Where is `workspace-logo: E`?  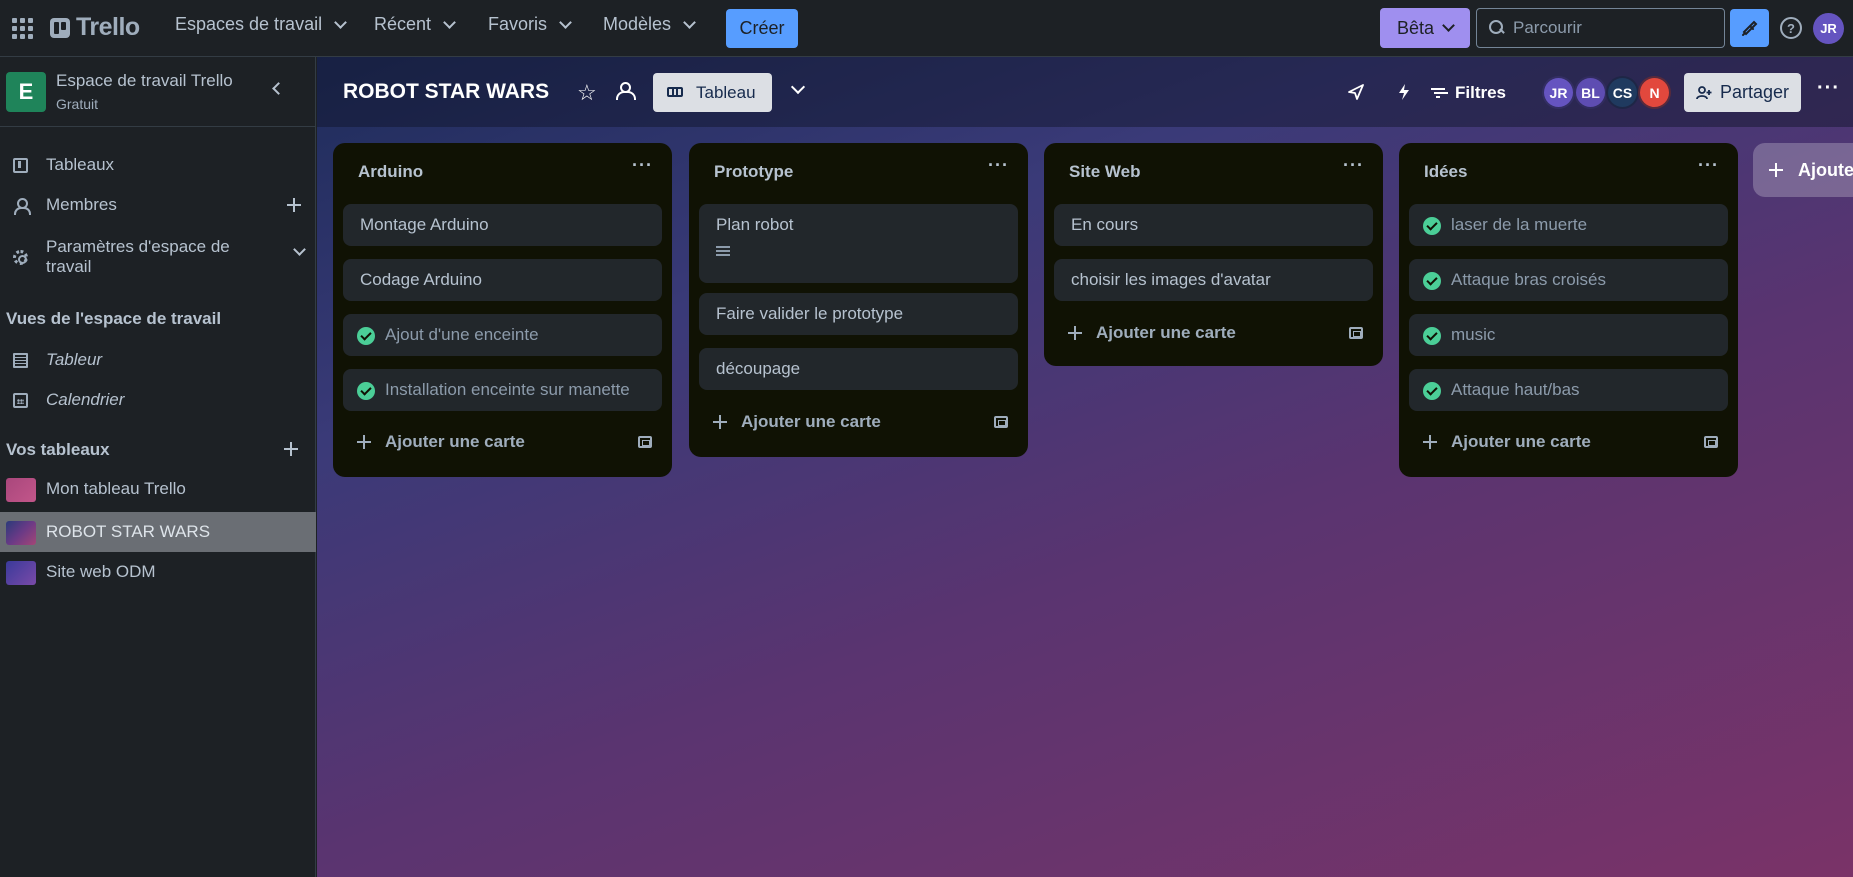 workspace-logo: E is located at coordinates (26, 92).